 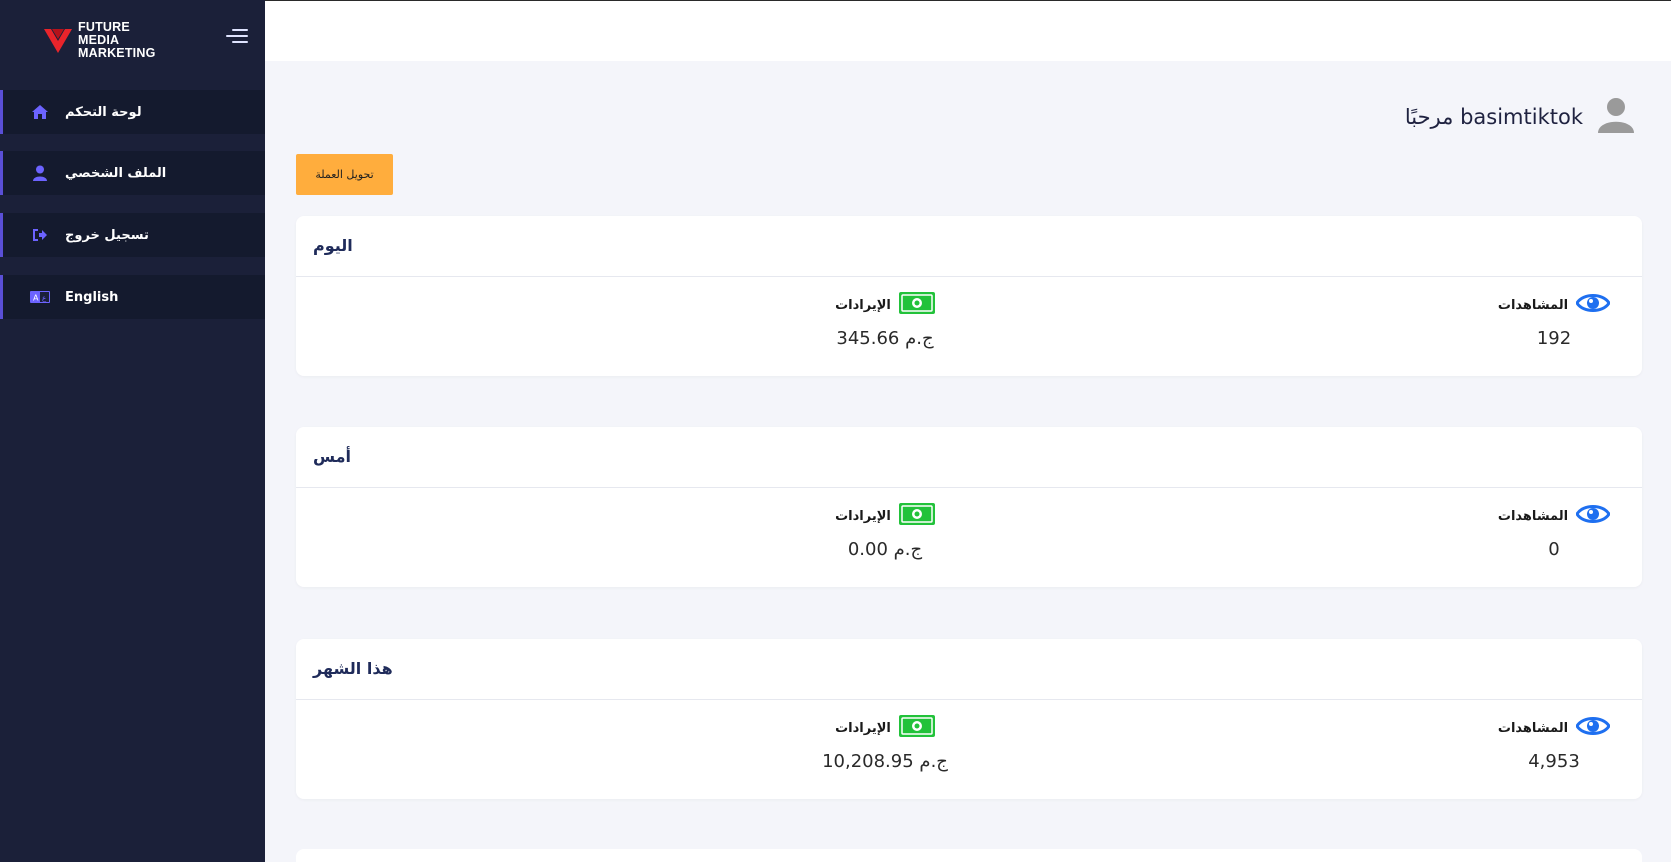 What do you see at coordinates (353, 668) in the screenshot?
I see `card-title: هذا الشهر` at bounding box center [353, 668].